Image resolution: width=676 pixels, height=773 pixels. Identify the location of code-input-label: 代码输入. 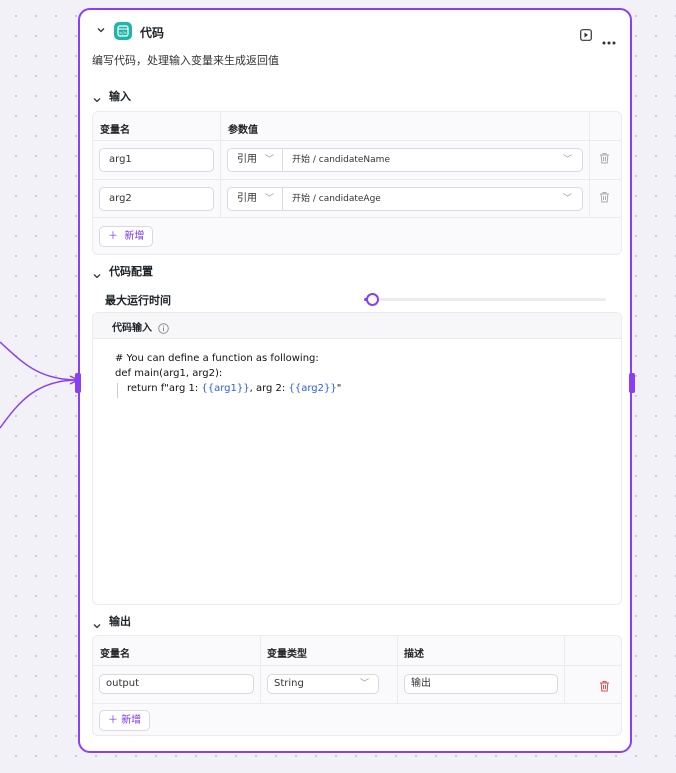
(132, 328).